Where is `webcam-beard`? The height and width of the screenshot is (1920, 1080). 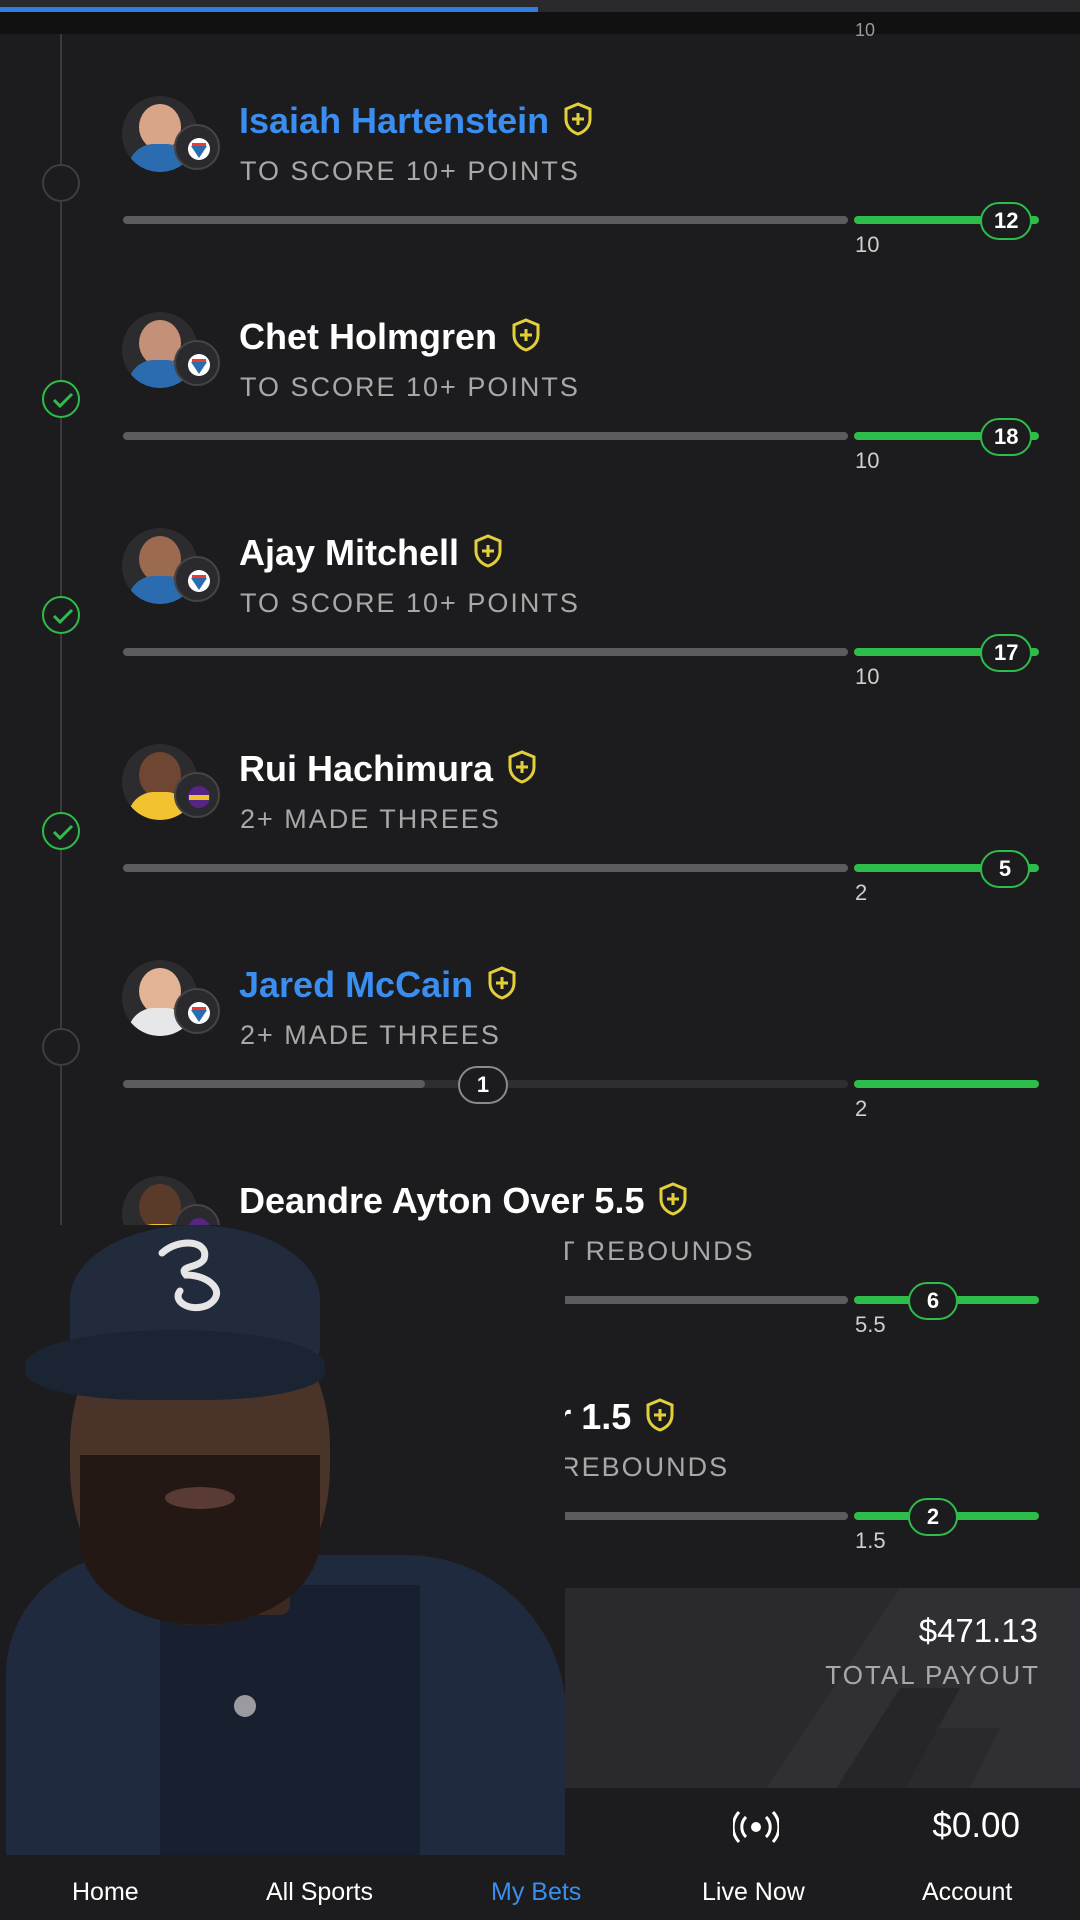
webcam-beard is located at coordinates (200, 1540).